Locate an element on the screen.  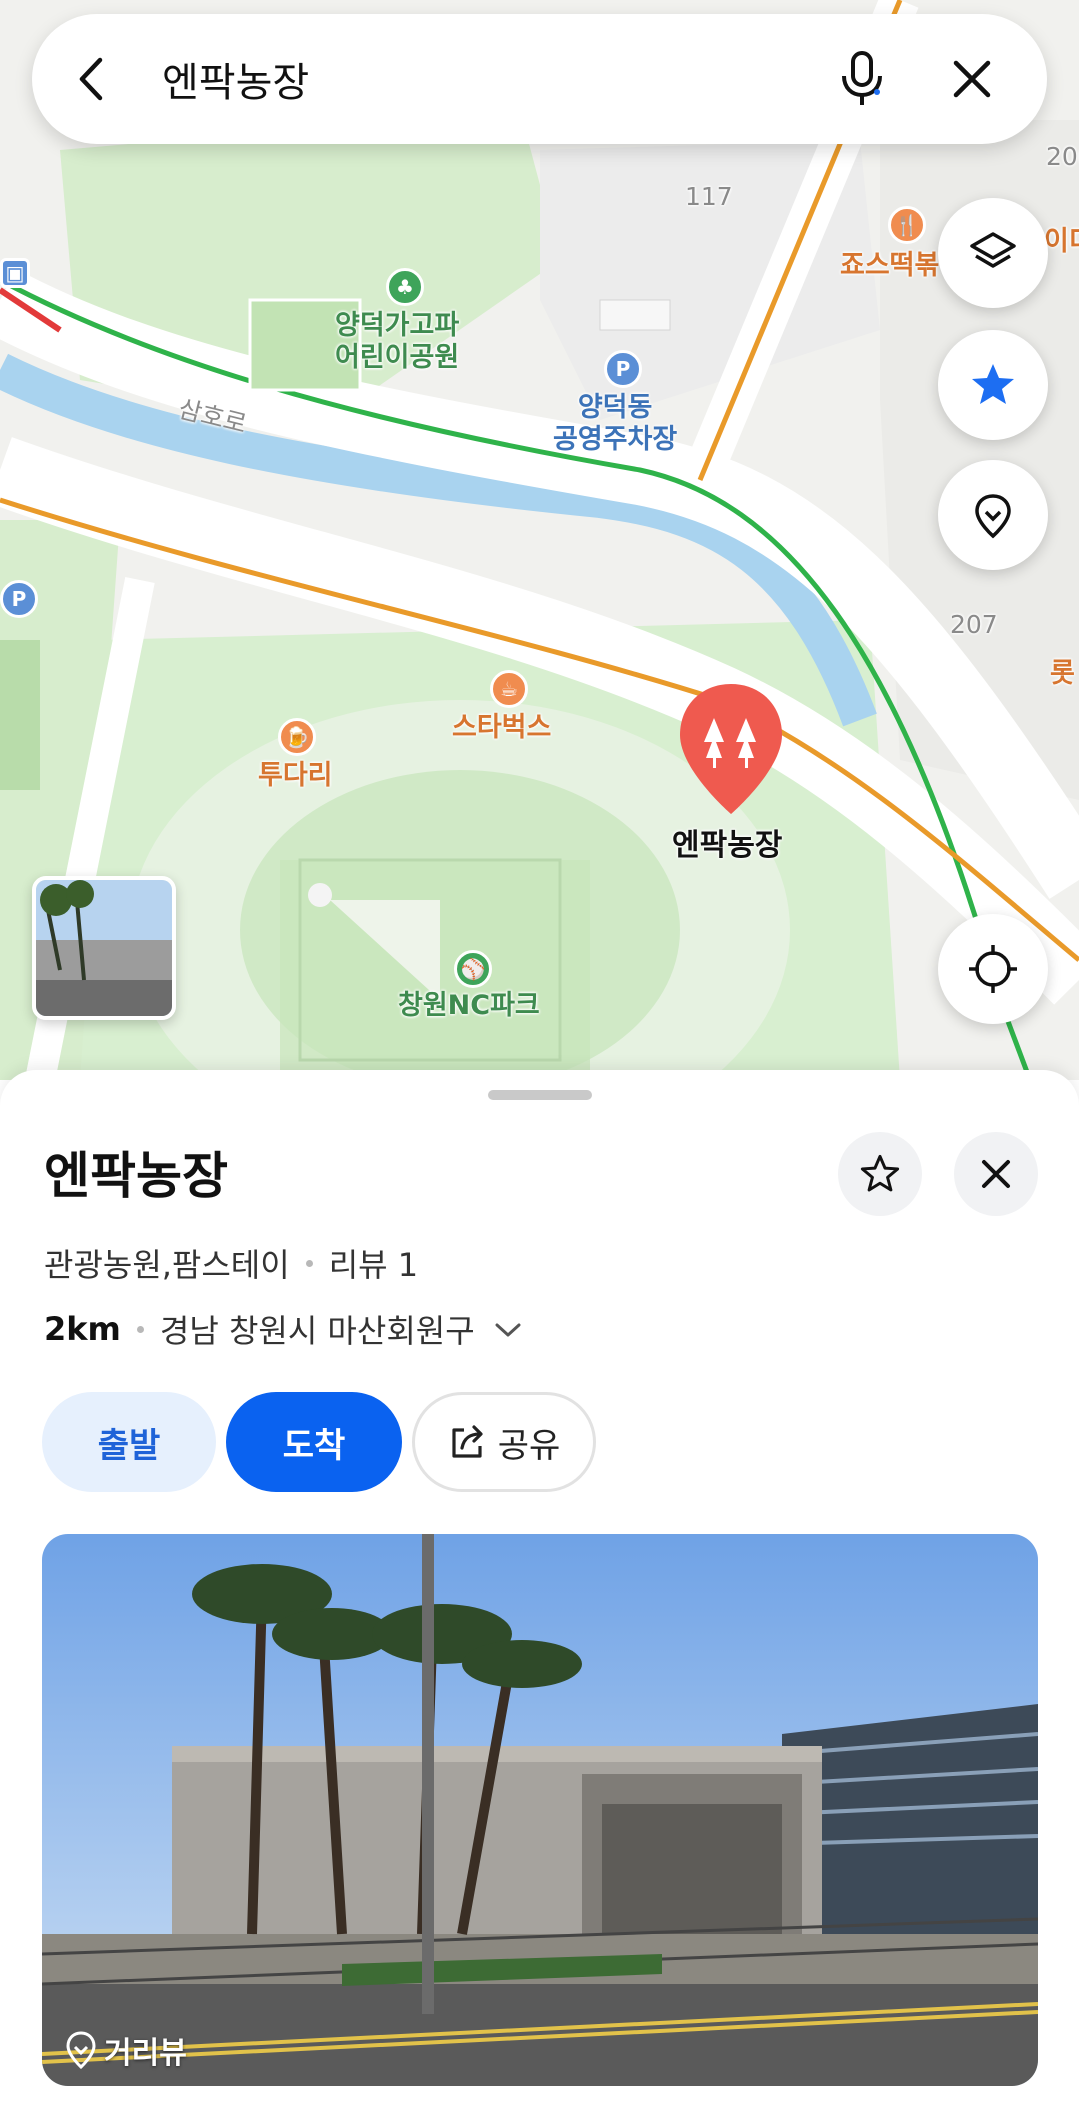
roadview-badge: 거리뷰 is located at coordinates (125, 2050).